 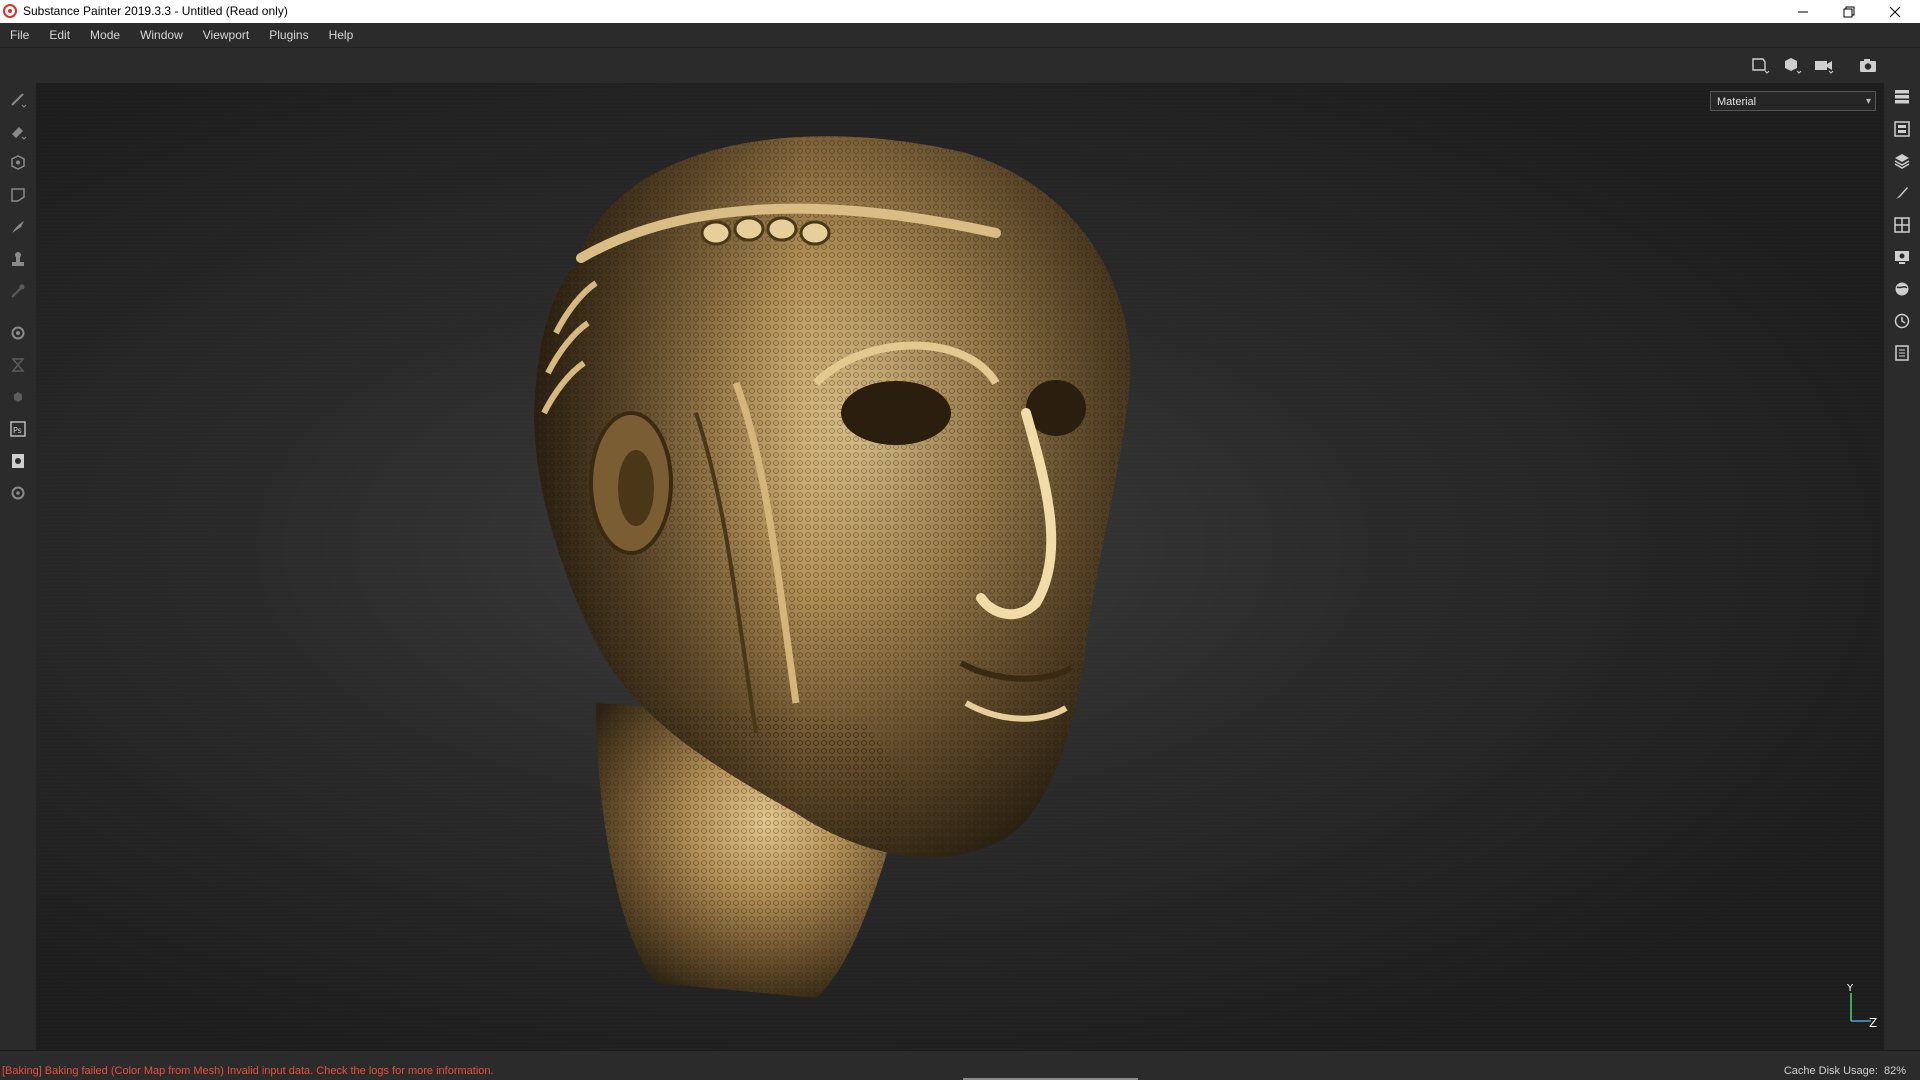 I want to click on polygon-fill-icon, so click(x=18, y=195).